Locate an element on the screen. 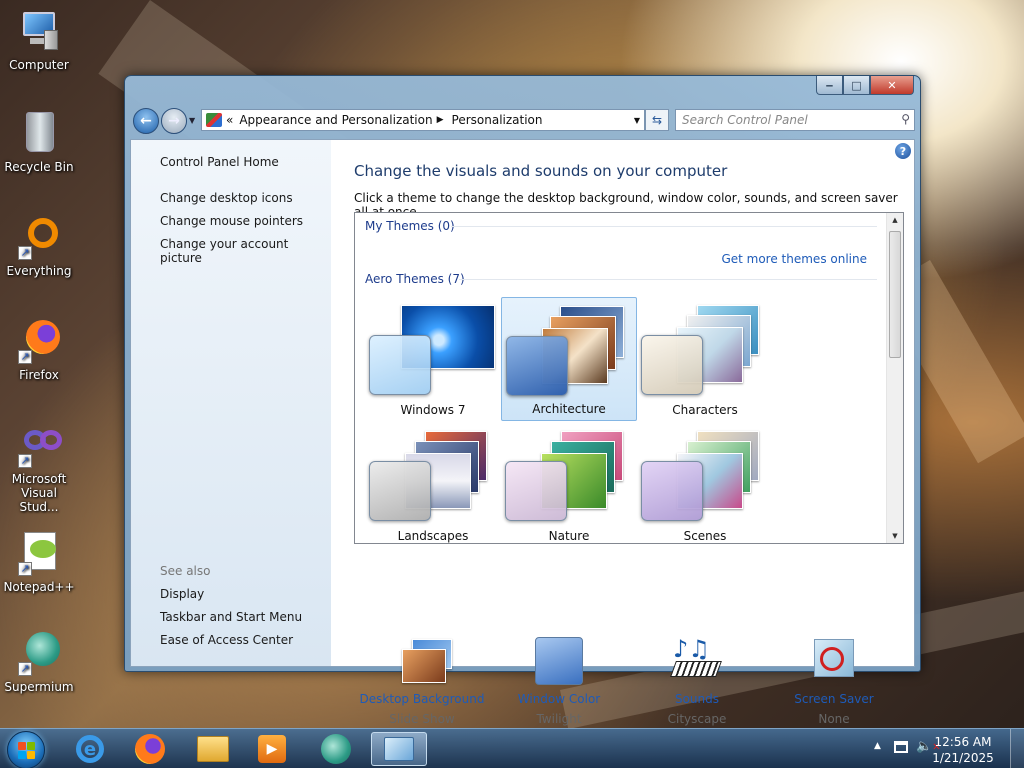 Image resolution: width=1024 pixels, height=768 pixels. taskbar-start-menu-link: Taskbar and Start Menu is located at coordinates (231, 617).